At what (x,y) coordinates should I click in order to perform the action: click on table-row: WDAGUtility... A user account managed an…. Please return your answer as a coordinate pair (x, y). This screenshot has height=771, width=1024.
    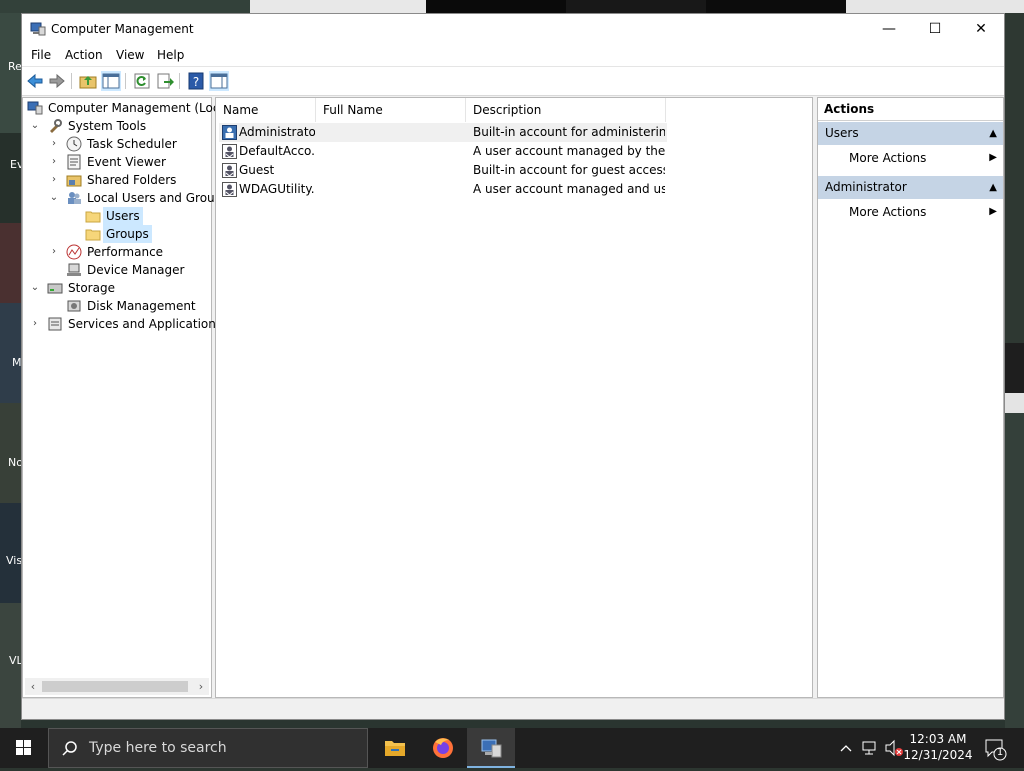
    Looking at the image, I should click on (443, 189).